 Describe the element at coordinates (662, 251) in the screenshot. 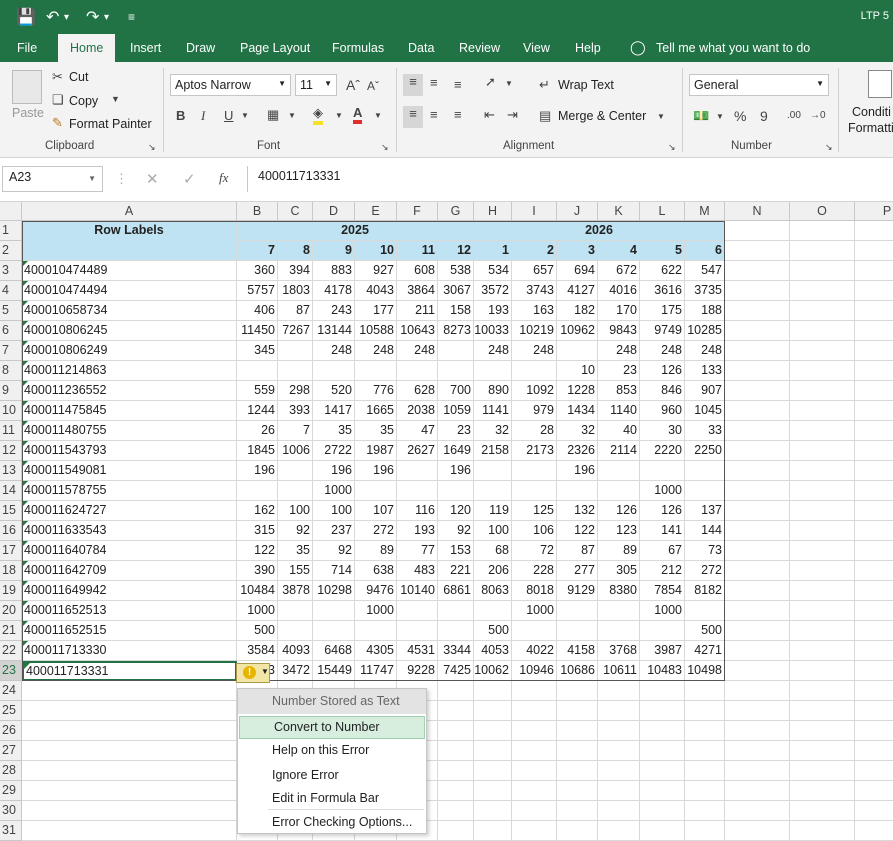

I see `month-header: 5` at that location.